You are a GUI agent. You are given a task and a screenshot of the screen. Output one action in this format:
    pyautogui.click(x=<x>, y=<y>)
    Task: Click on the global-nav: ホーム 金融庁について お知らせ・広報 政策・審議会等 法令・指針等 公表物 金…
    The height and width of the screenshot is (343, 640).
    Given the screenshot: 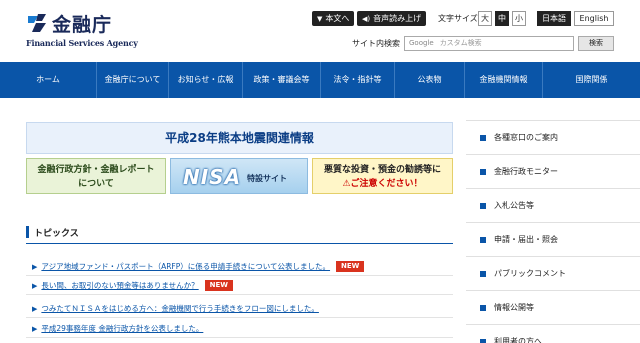 What is the action you would take?
    pyautogui.click(x=320, y=80)
    